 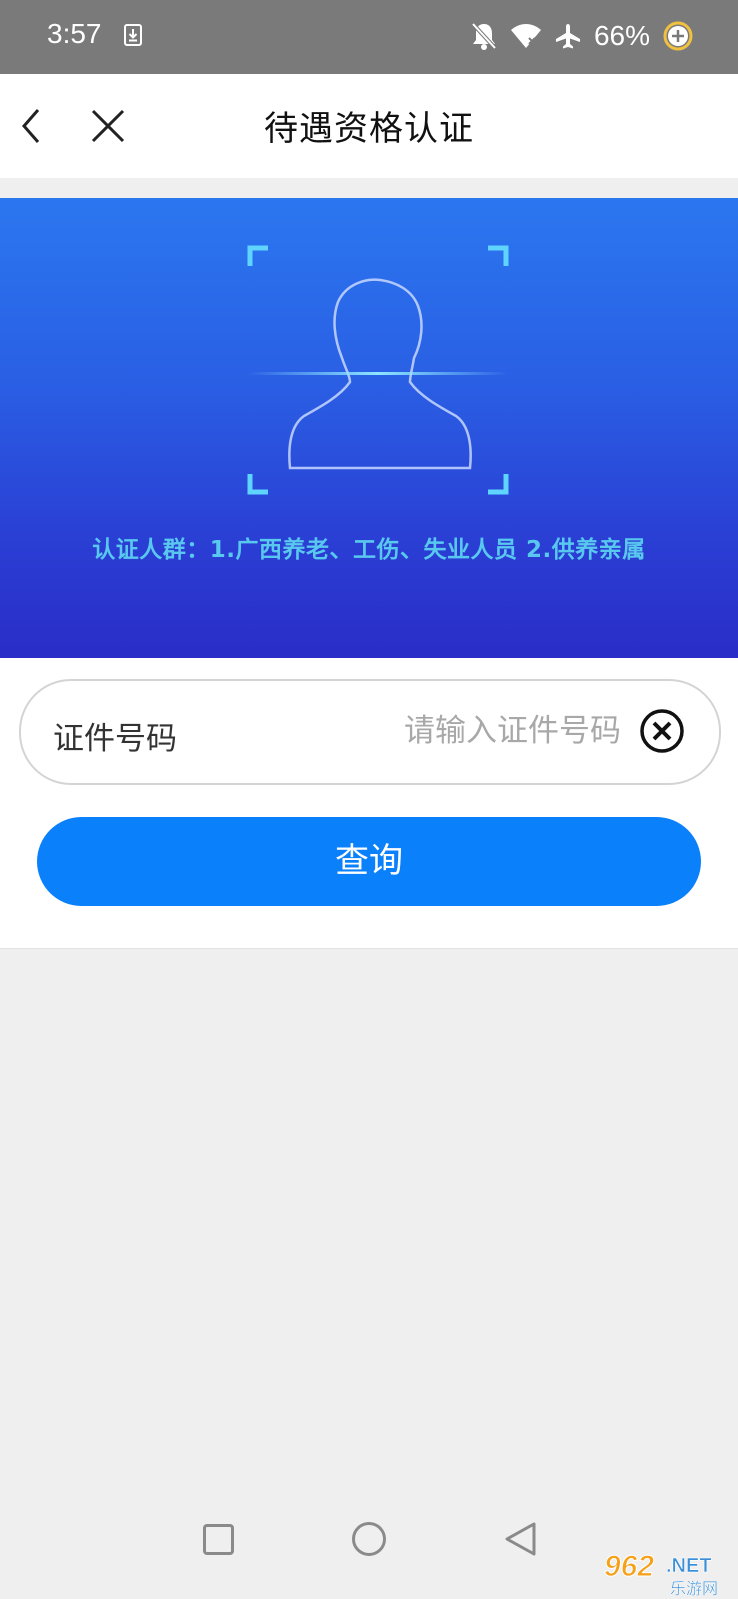 What do you see at coordinates (662, 731) in the screenshot?
I see `clear-circle-icon` at bounding box center [662, 731].